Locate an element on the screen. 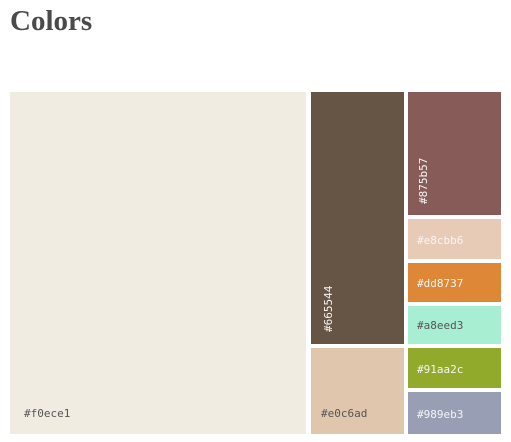  swatch-label: #a8eed3 is located at coordinates (440, 325).